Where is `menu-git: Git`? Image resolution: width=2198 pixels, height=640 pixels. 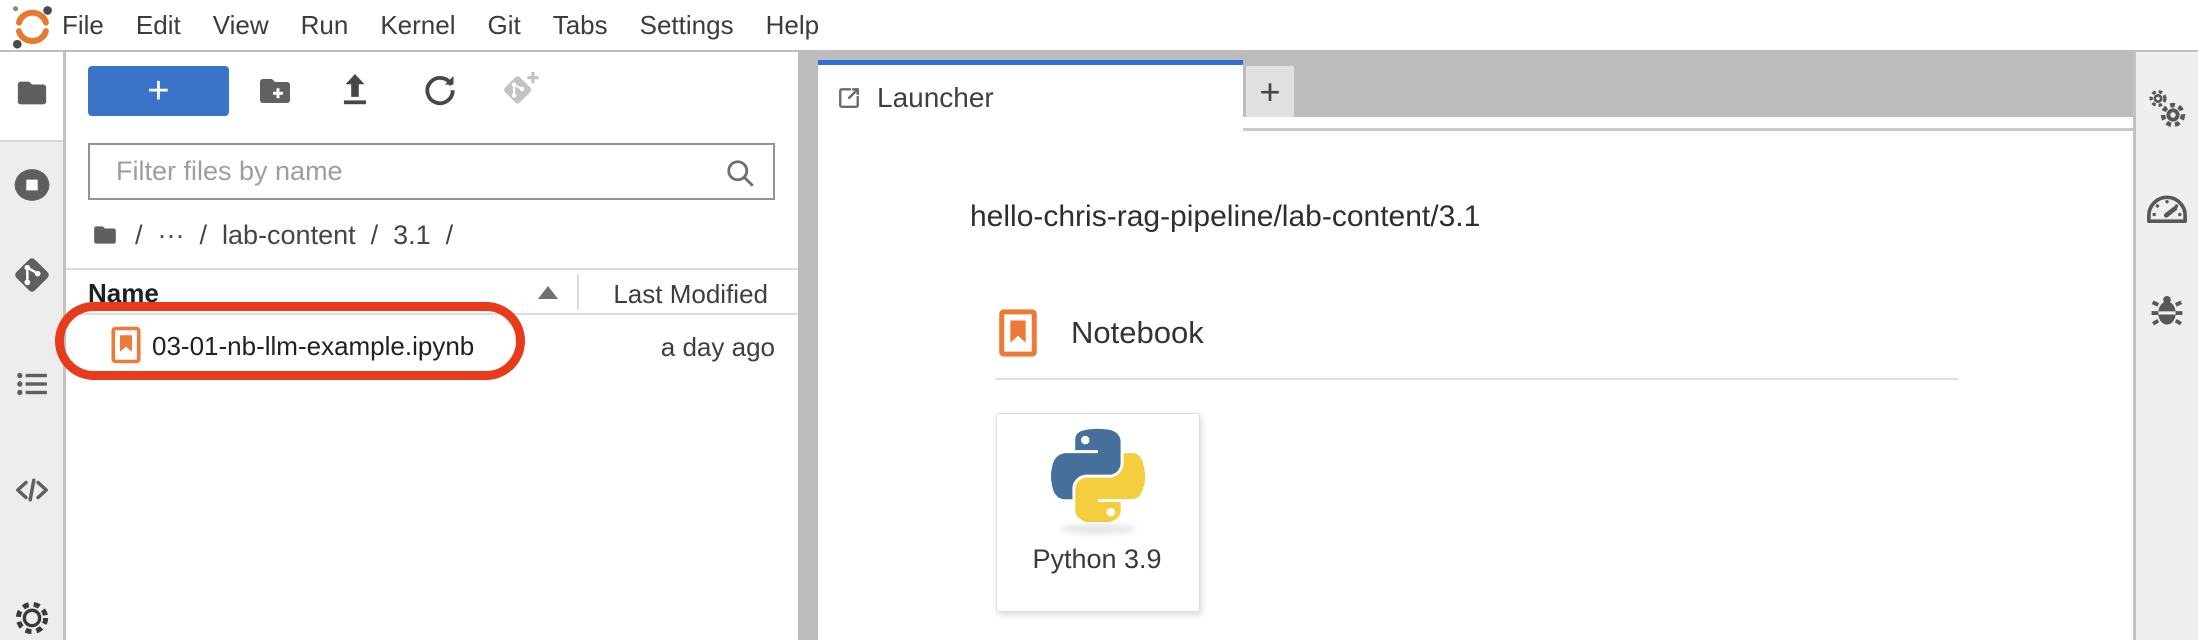
menu-git: Git is located at coordinates (503, 25).